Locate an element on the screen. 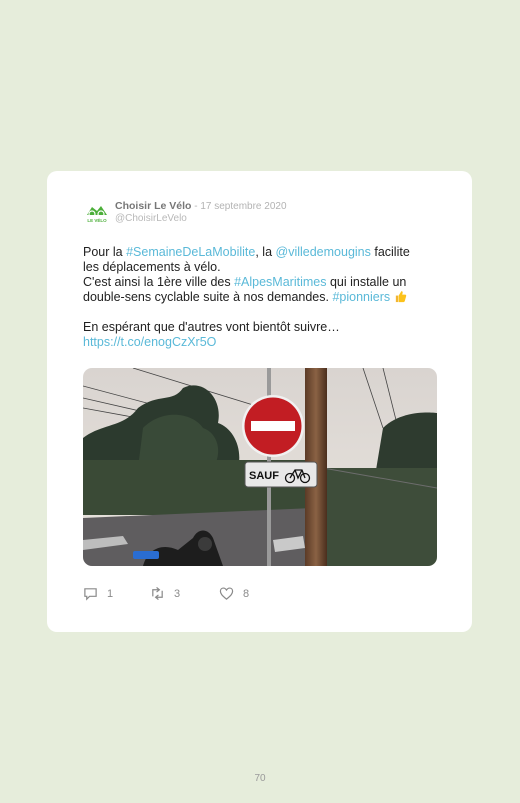 The image size is (520, 803). choisir-le-velo-logo: LE VÉLO is located at coordinates (97, 213).